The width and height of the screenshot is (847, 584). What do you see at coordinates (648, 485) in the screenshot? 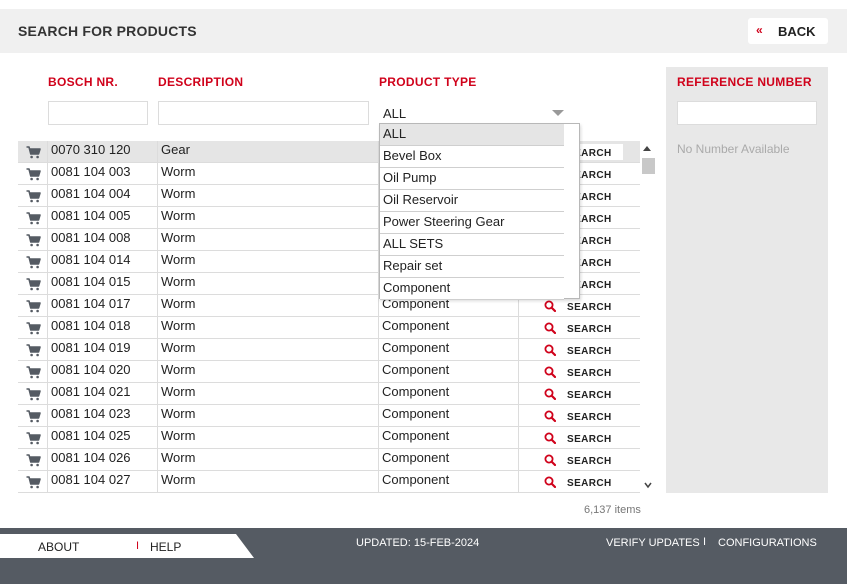
I see `scroll-down-icon` at bounding box center [648, 485].